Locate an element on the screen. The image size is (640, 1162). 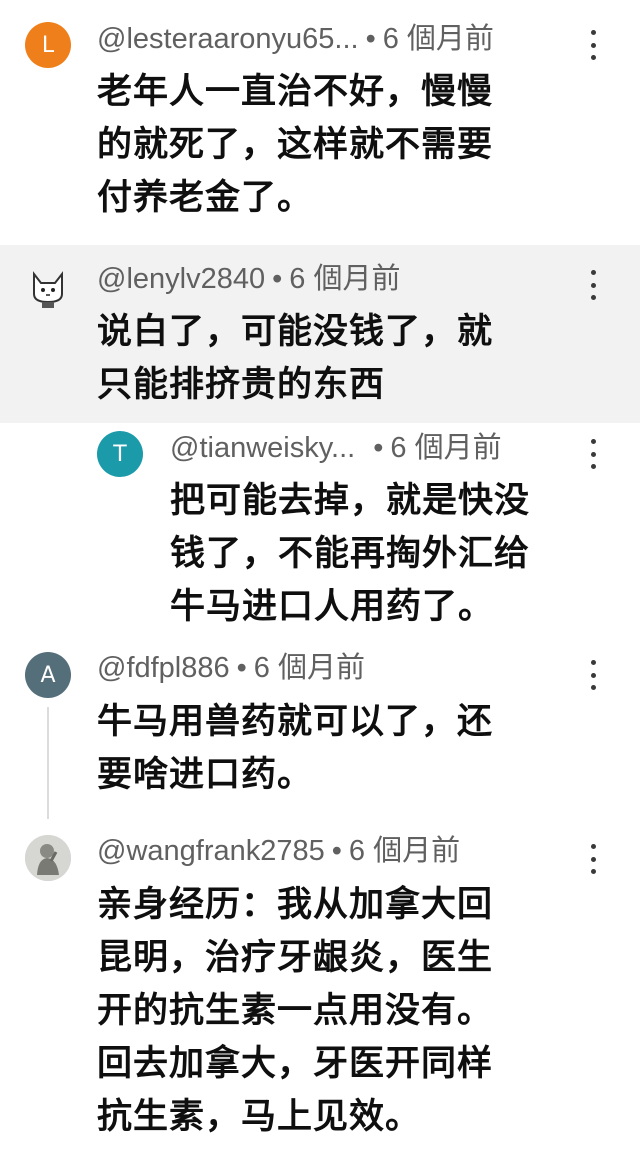
comment-text: 把可能去掉，就是快没 钱了，不能再掏外汇给 牛马进口人用药了。 is located at coordinates (350, 554).